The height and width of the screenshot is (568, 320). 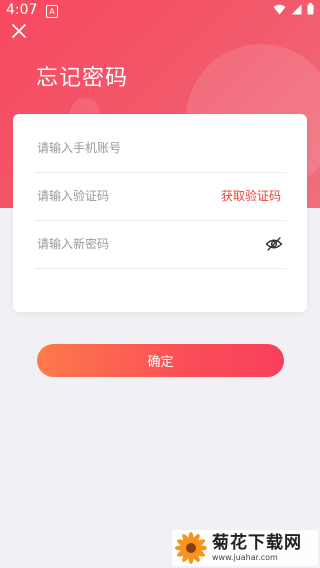 What do you see at coordinates (117, 148) in the screenshot?
I see `phone-input` at bounding box center [117, 148].